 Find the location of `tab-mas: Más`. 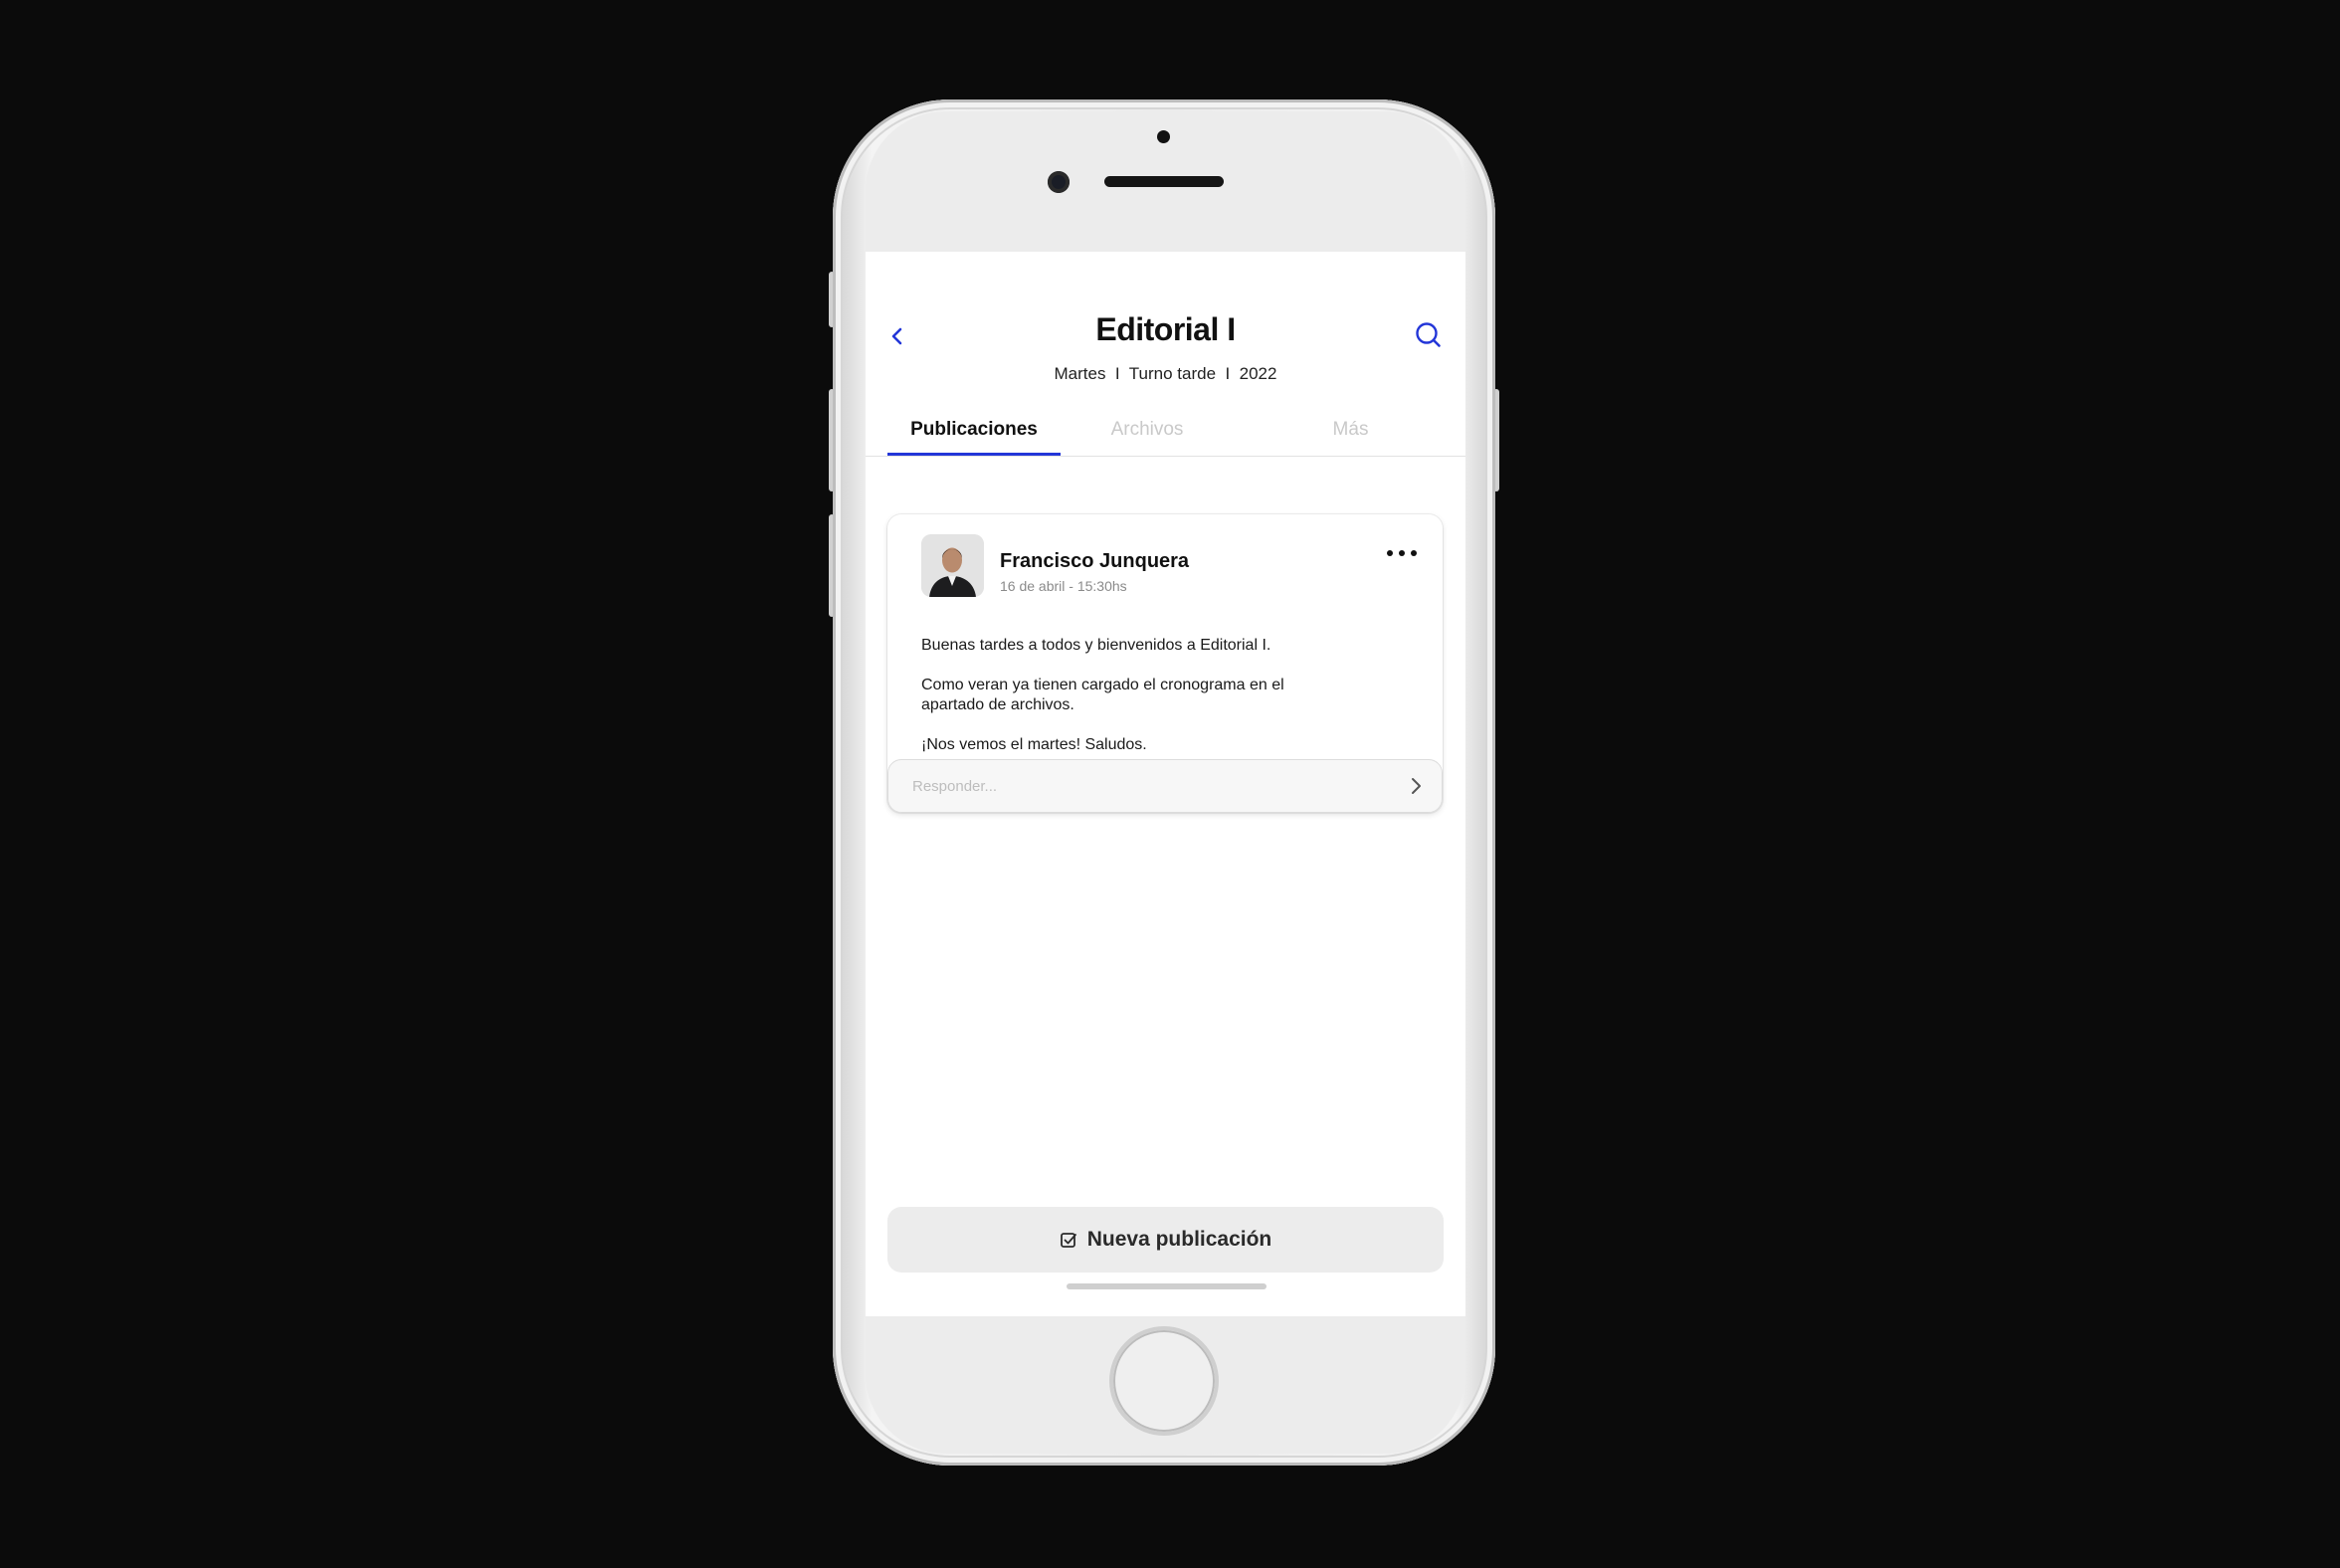

tab-mas: Más is located at coordinates (1351, 430).